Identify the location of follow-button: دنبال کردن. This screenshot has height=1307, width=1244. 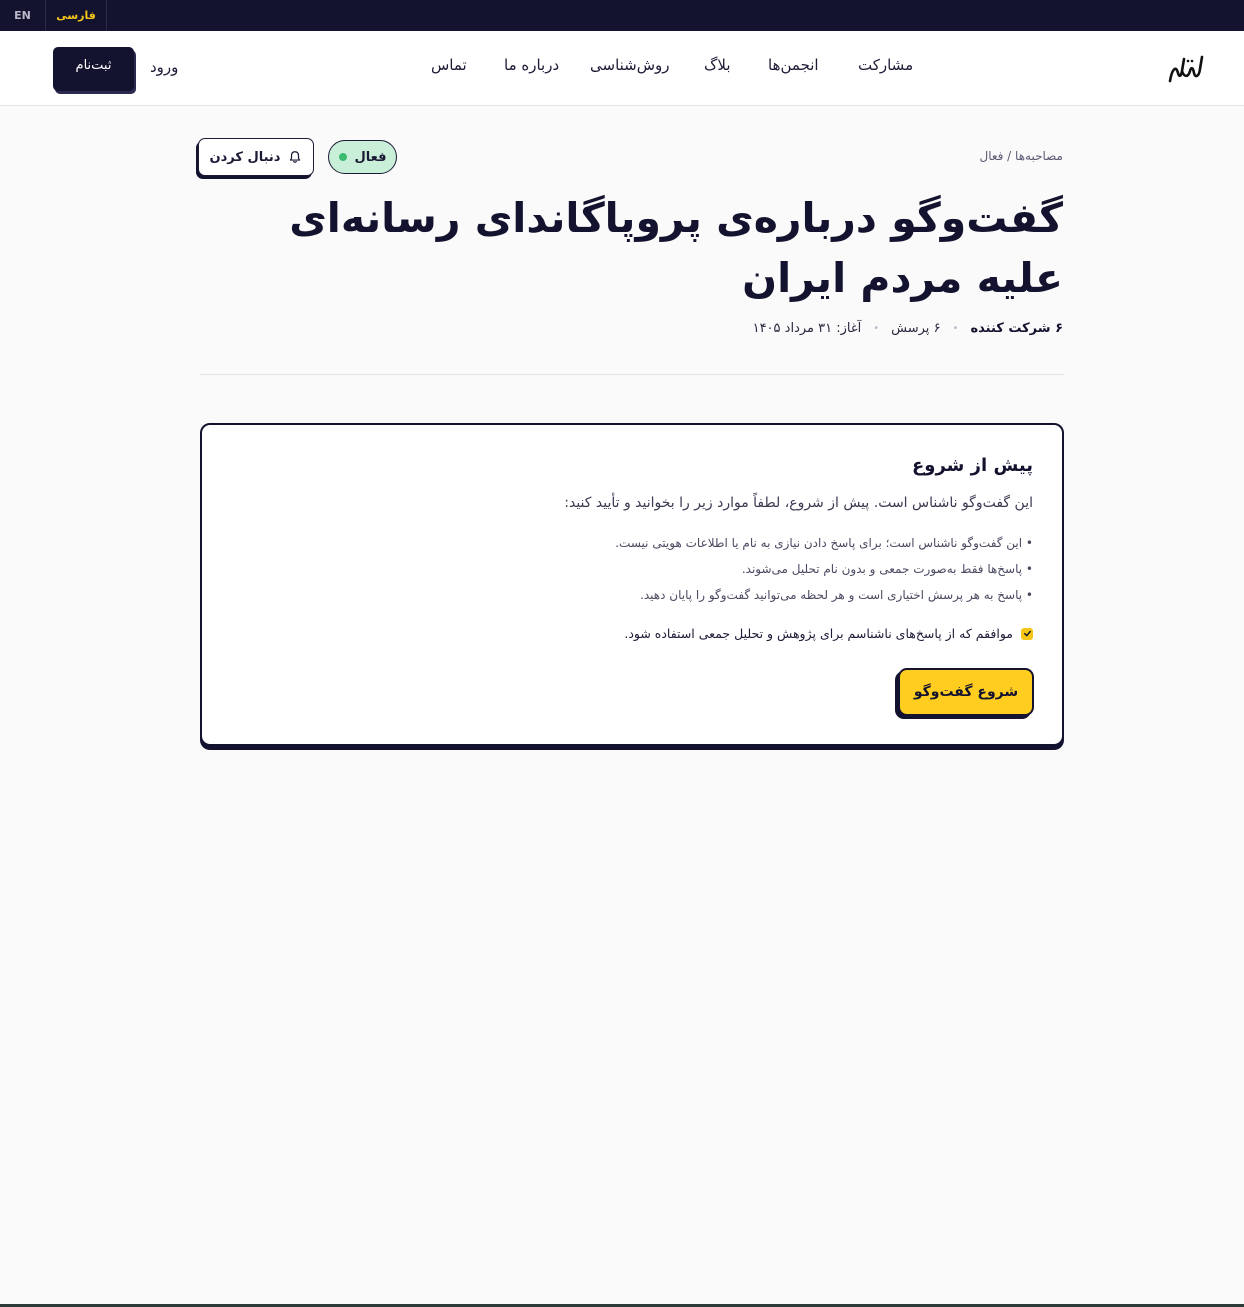
(256, 157).